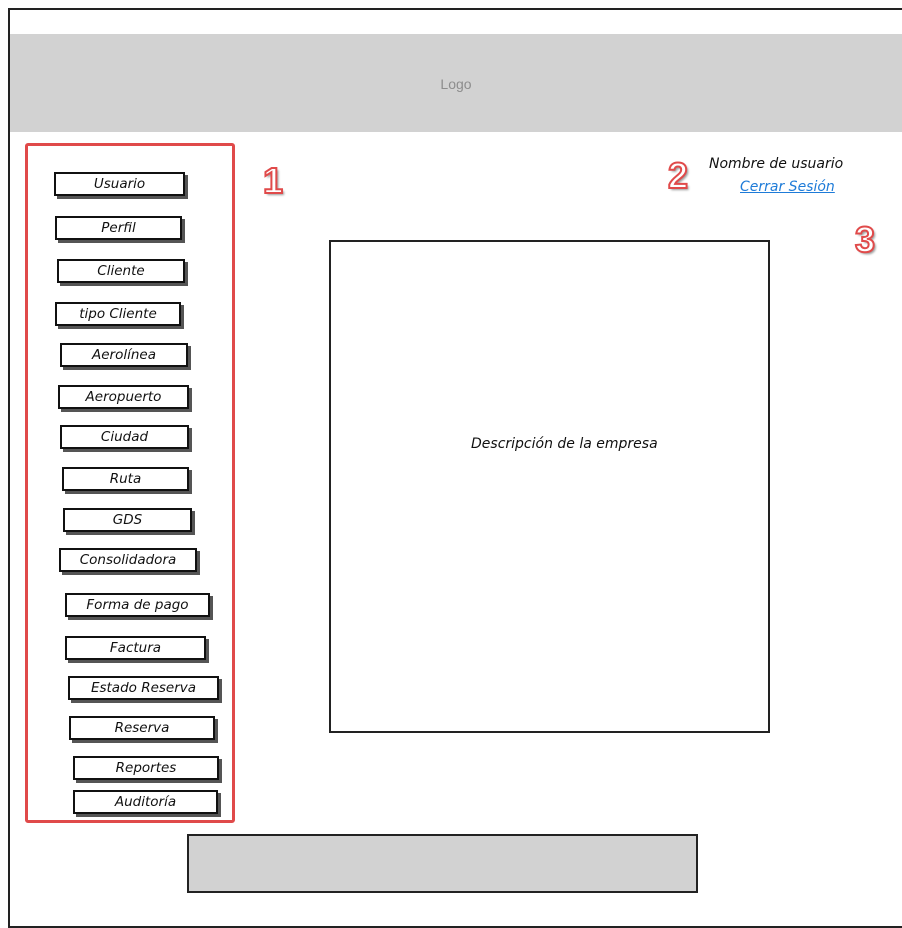  Describe the element at coordinates (143, 688) in the screenshot. I see `sidebar-item-estado-reserva: Estado Reserva` at that location.